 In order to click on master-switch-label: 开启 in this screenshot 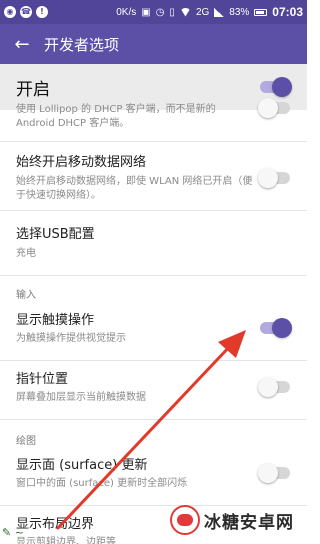, I will do `click(33, 89)`.